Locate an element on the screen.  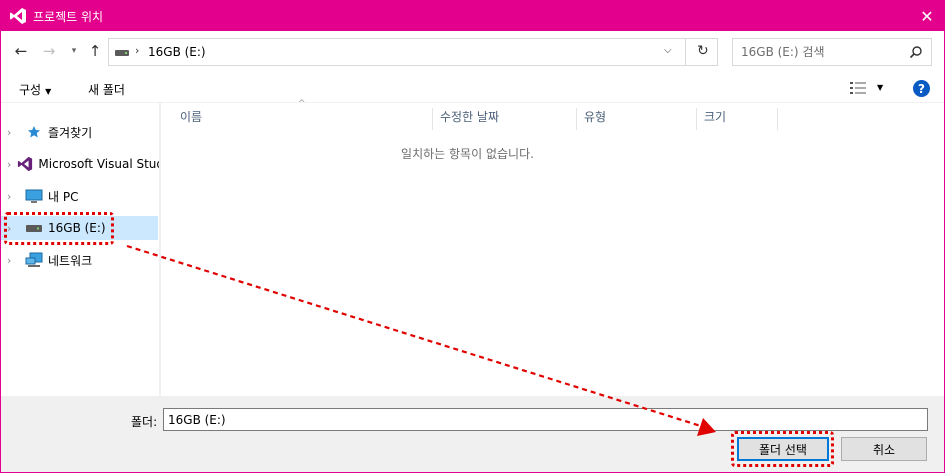
organize-label: 구성 is located at coordinates (30, 90).